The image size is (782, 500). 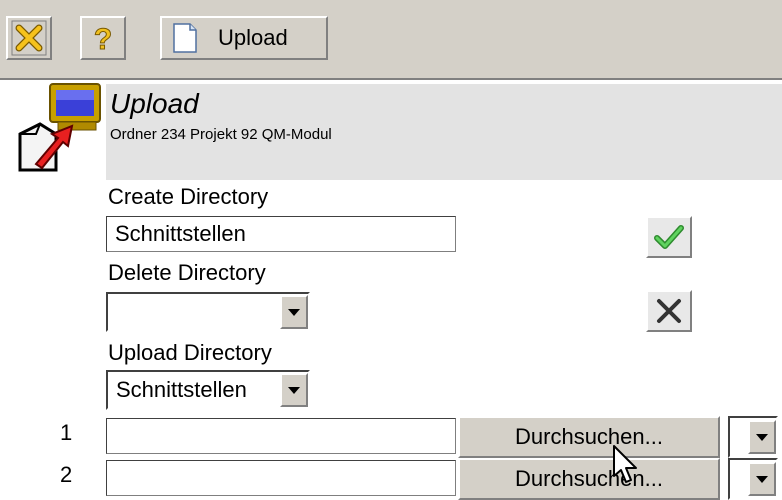 What do you see at coordinates (281, 234) in the screenshot?
I see `create-directory-input` at bounding box center [281, 234].